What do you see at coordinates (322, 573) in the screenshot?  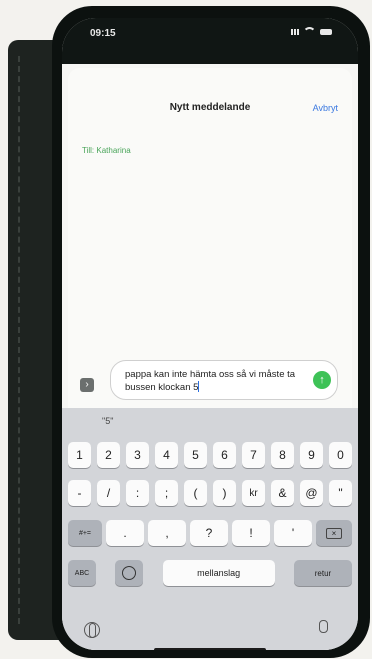 I see `return-key: retur` at bounding box center [322, 573].